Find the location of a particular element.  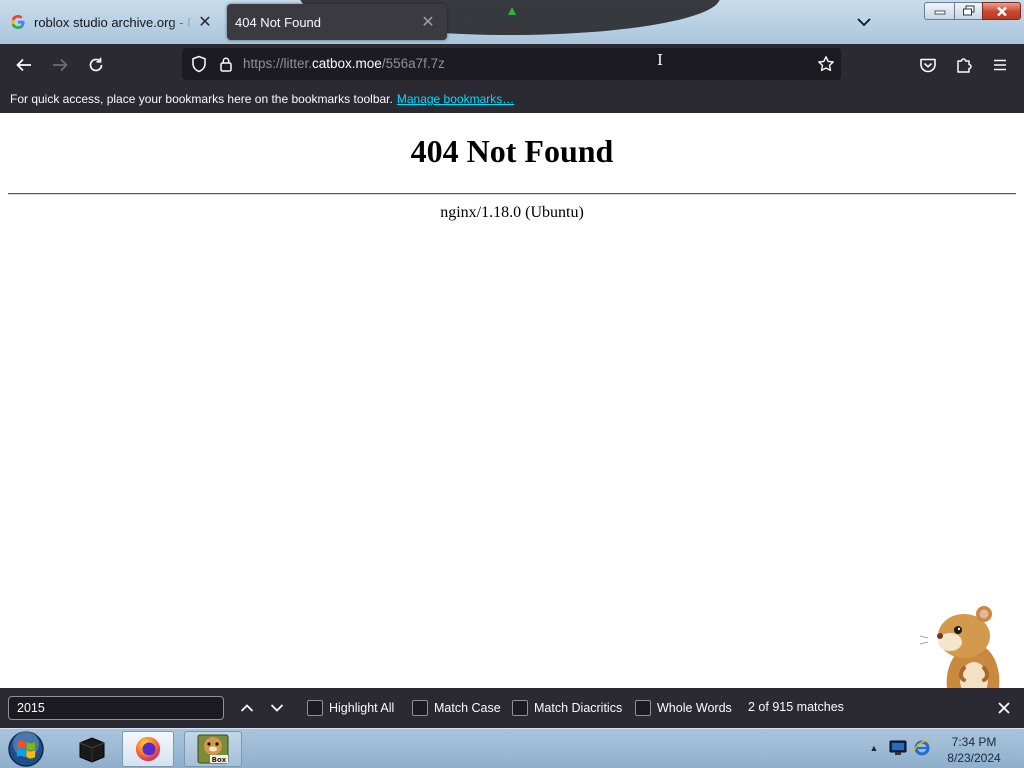

tab-title: roblox studio archive.org - Пои is located at coordinates (114, 22).